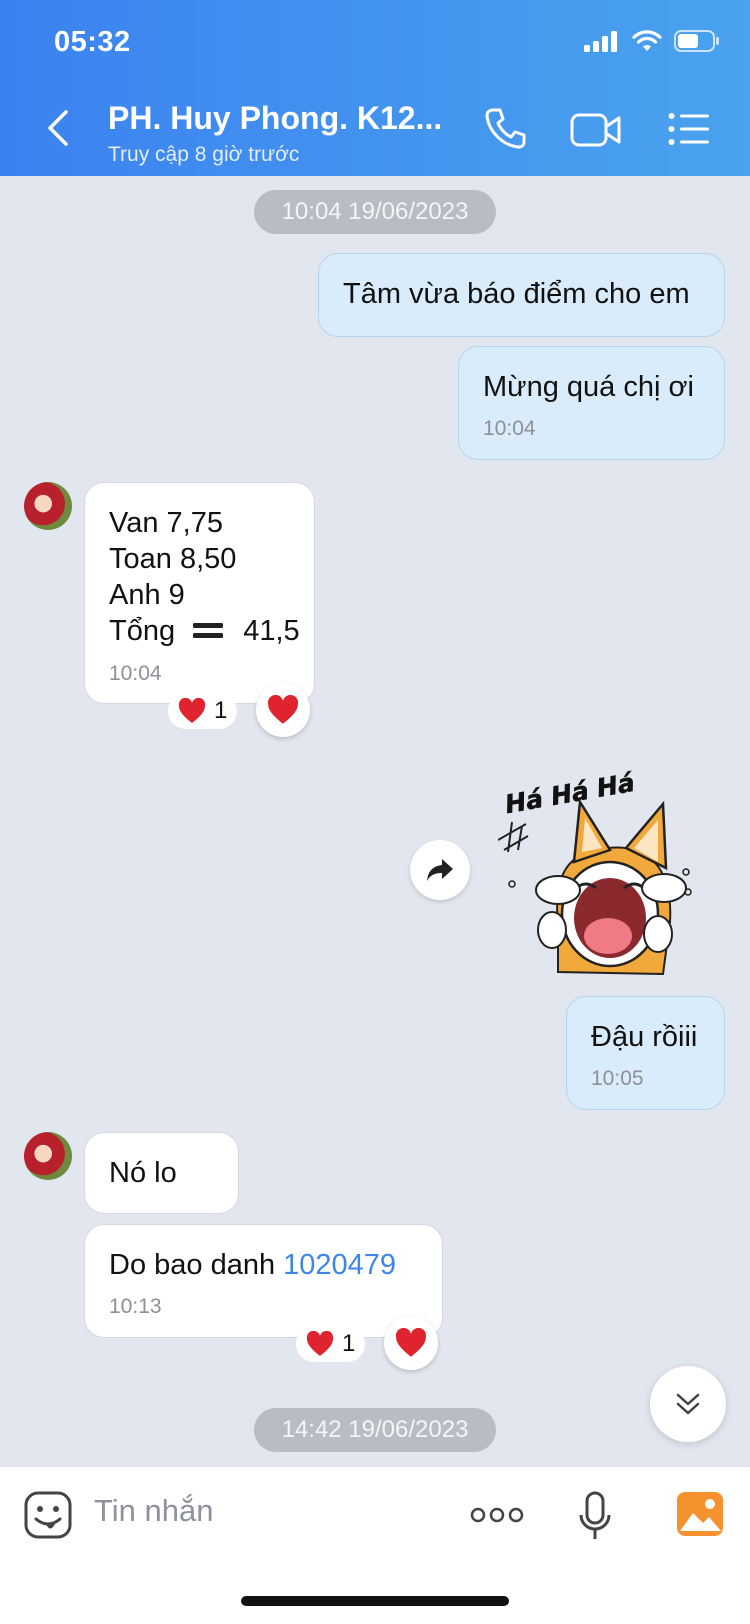  I want to click on video-call-icon, so click(596, 130).